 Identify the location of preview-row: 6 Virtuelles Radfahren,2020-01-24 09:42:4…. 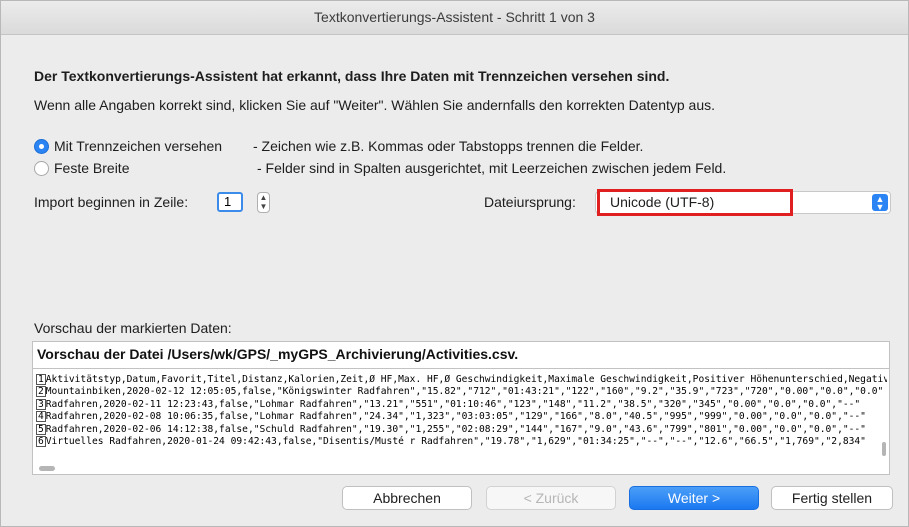
(461, 442).